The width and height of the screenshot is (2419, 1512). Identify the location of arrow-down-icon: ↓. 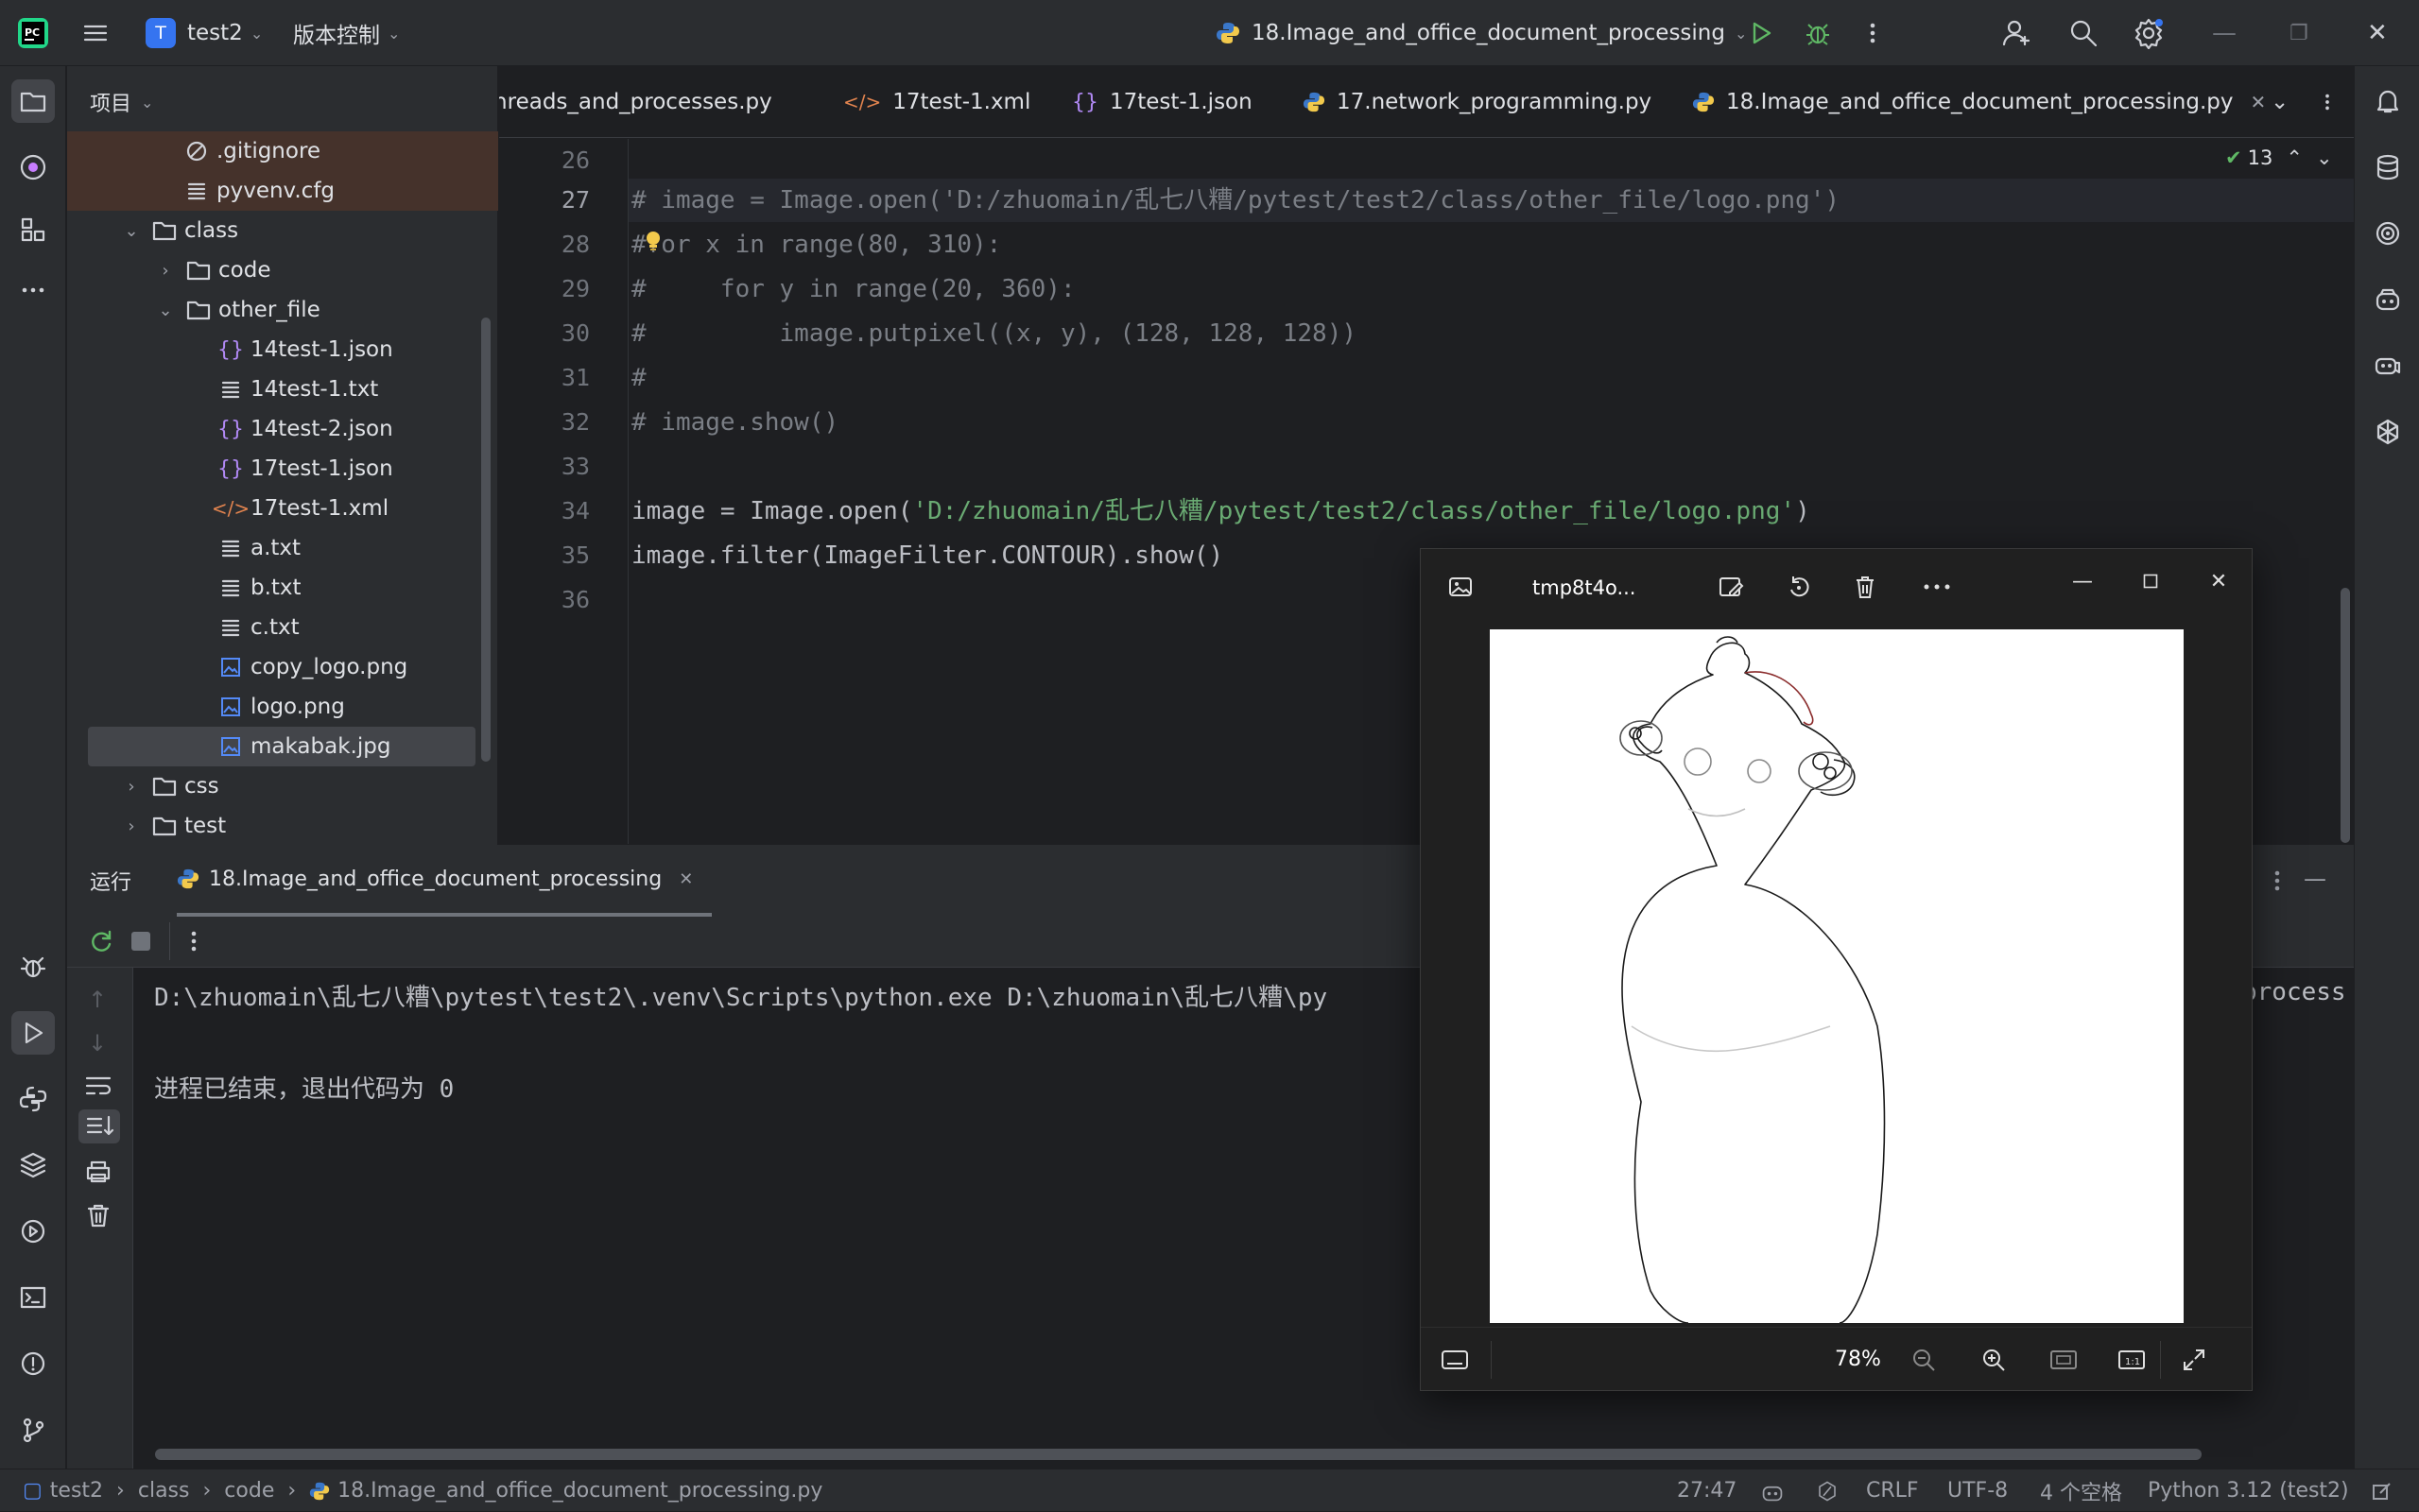
(98, 1043).